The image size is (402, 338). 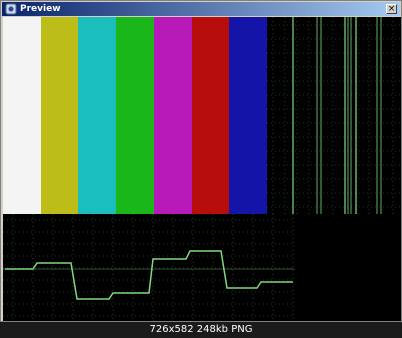 I want to click on title-bar: Preview ×, so click(x=201, y=9).